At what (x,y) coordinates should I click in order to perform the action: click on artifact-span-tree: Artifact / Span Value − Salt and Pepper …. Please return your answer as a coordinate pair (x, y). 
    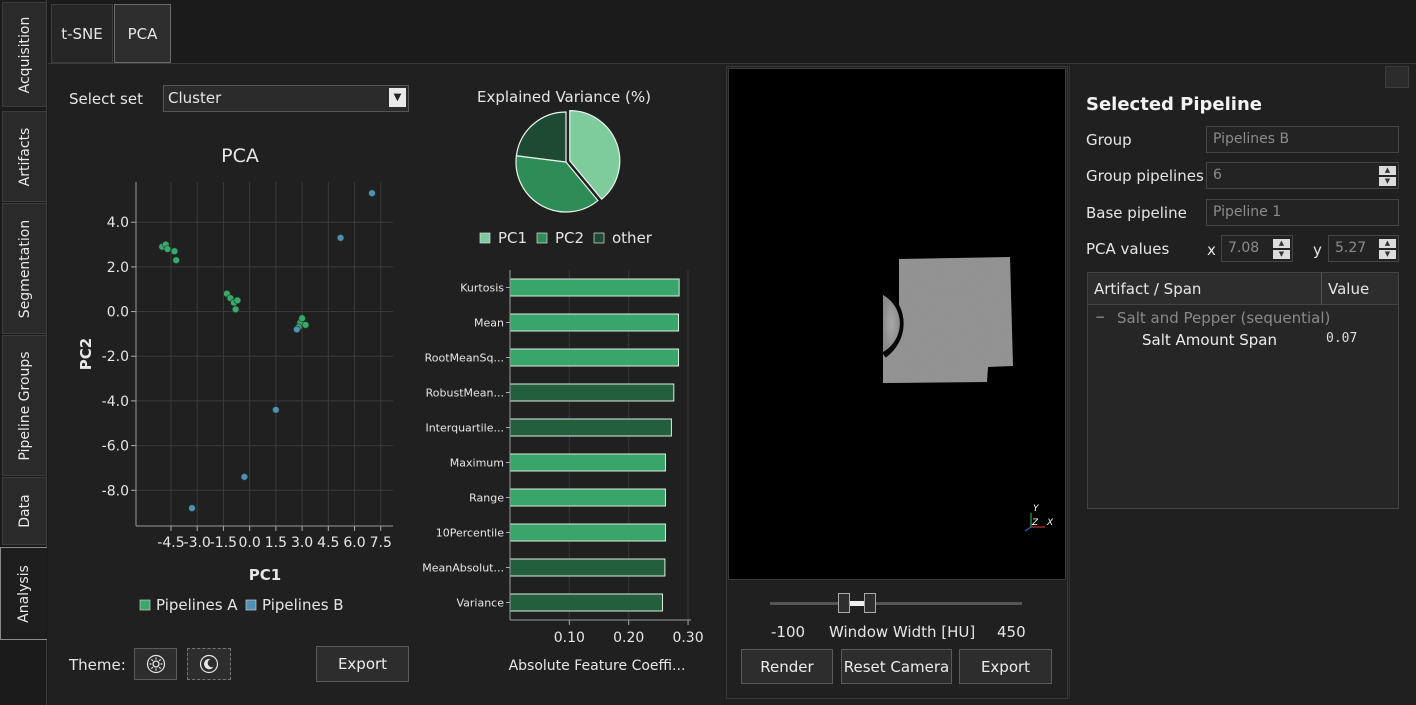
    Looking at the image, I should click on (1243, 390).